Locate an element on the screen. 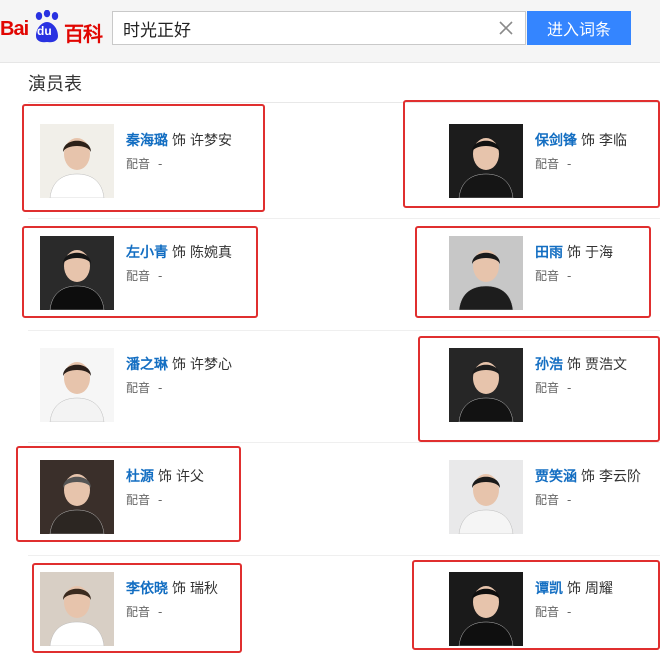  actor-name-link: 潘之琳 is located at coordinates (147, 365).